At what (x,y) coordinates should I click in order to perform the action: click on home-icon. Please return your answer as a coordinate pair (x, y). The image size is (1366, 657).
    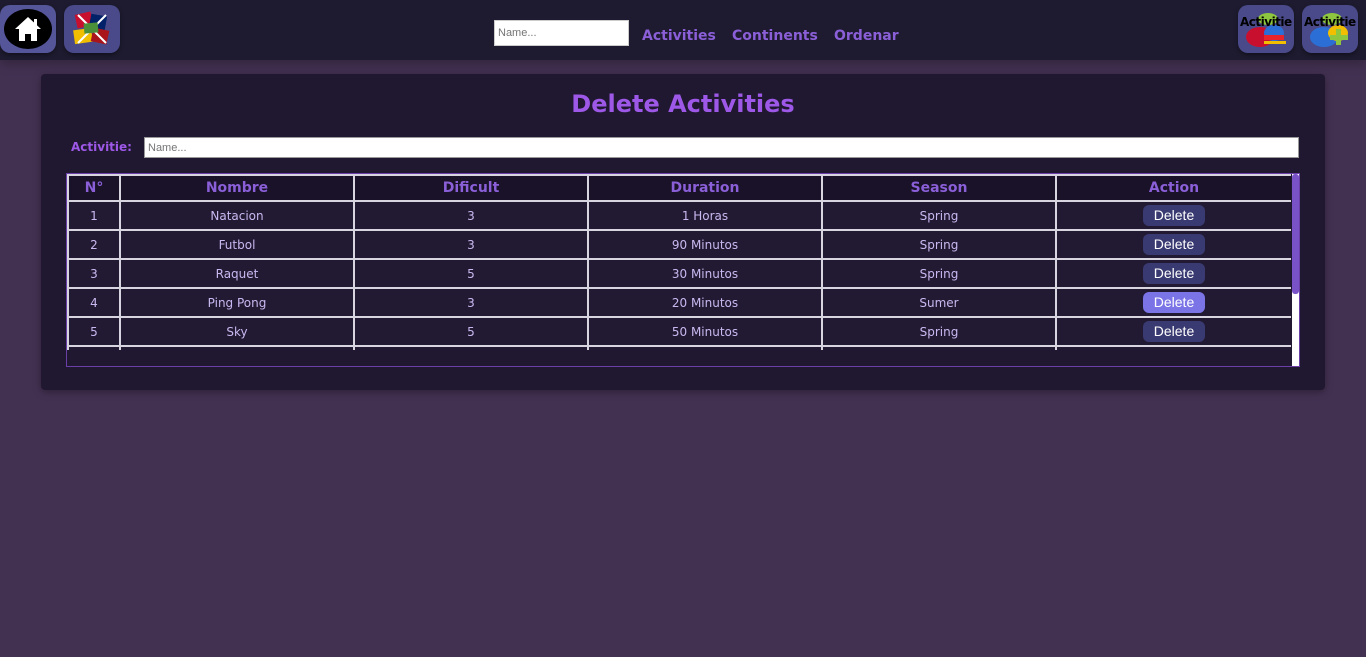
    Looking at the image, I should click on (28, 29).